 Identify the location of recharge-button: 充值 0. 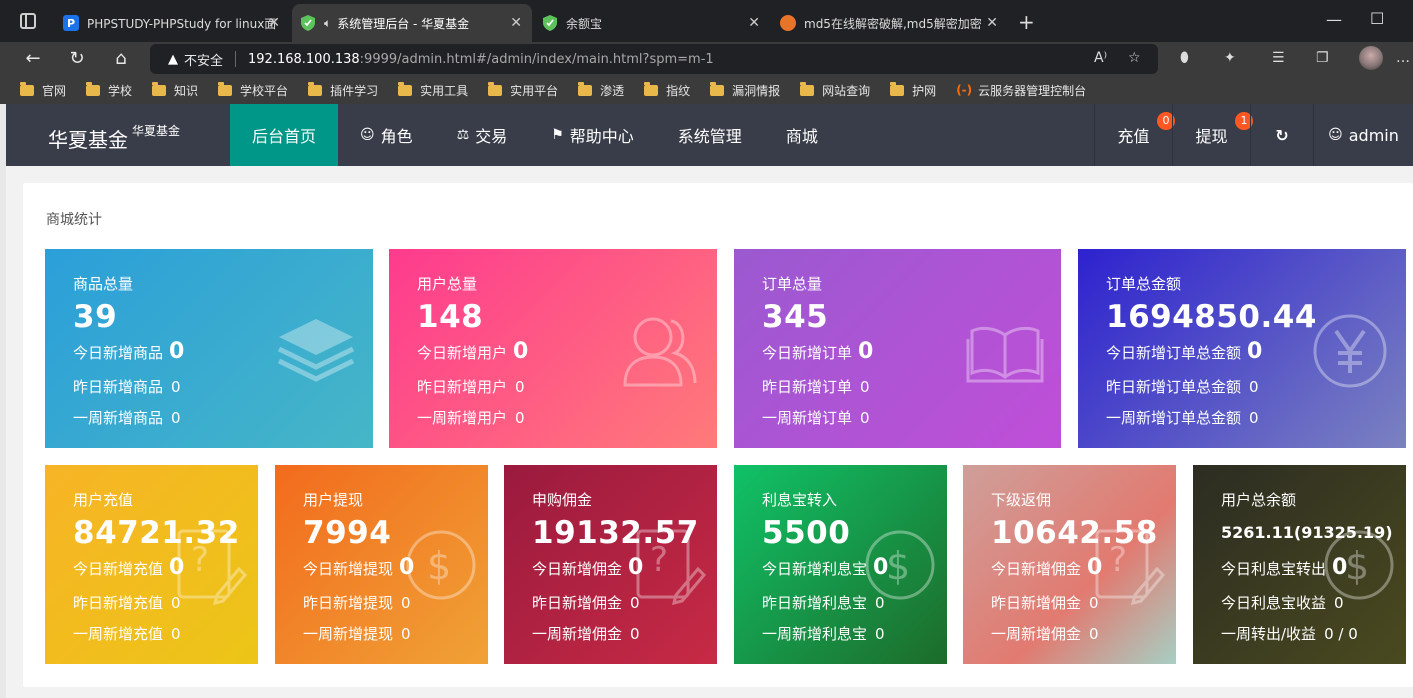
(1134, 135).